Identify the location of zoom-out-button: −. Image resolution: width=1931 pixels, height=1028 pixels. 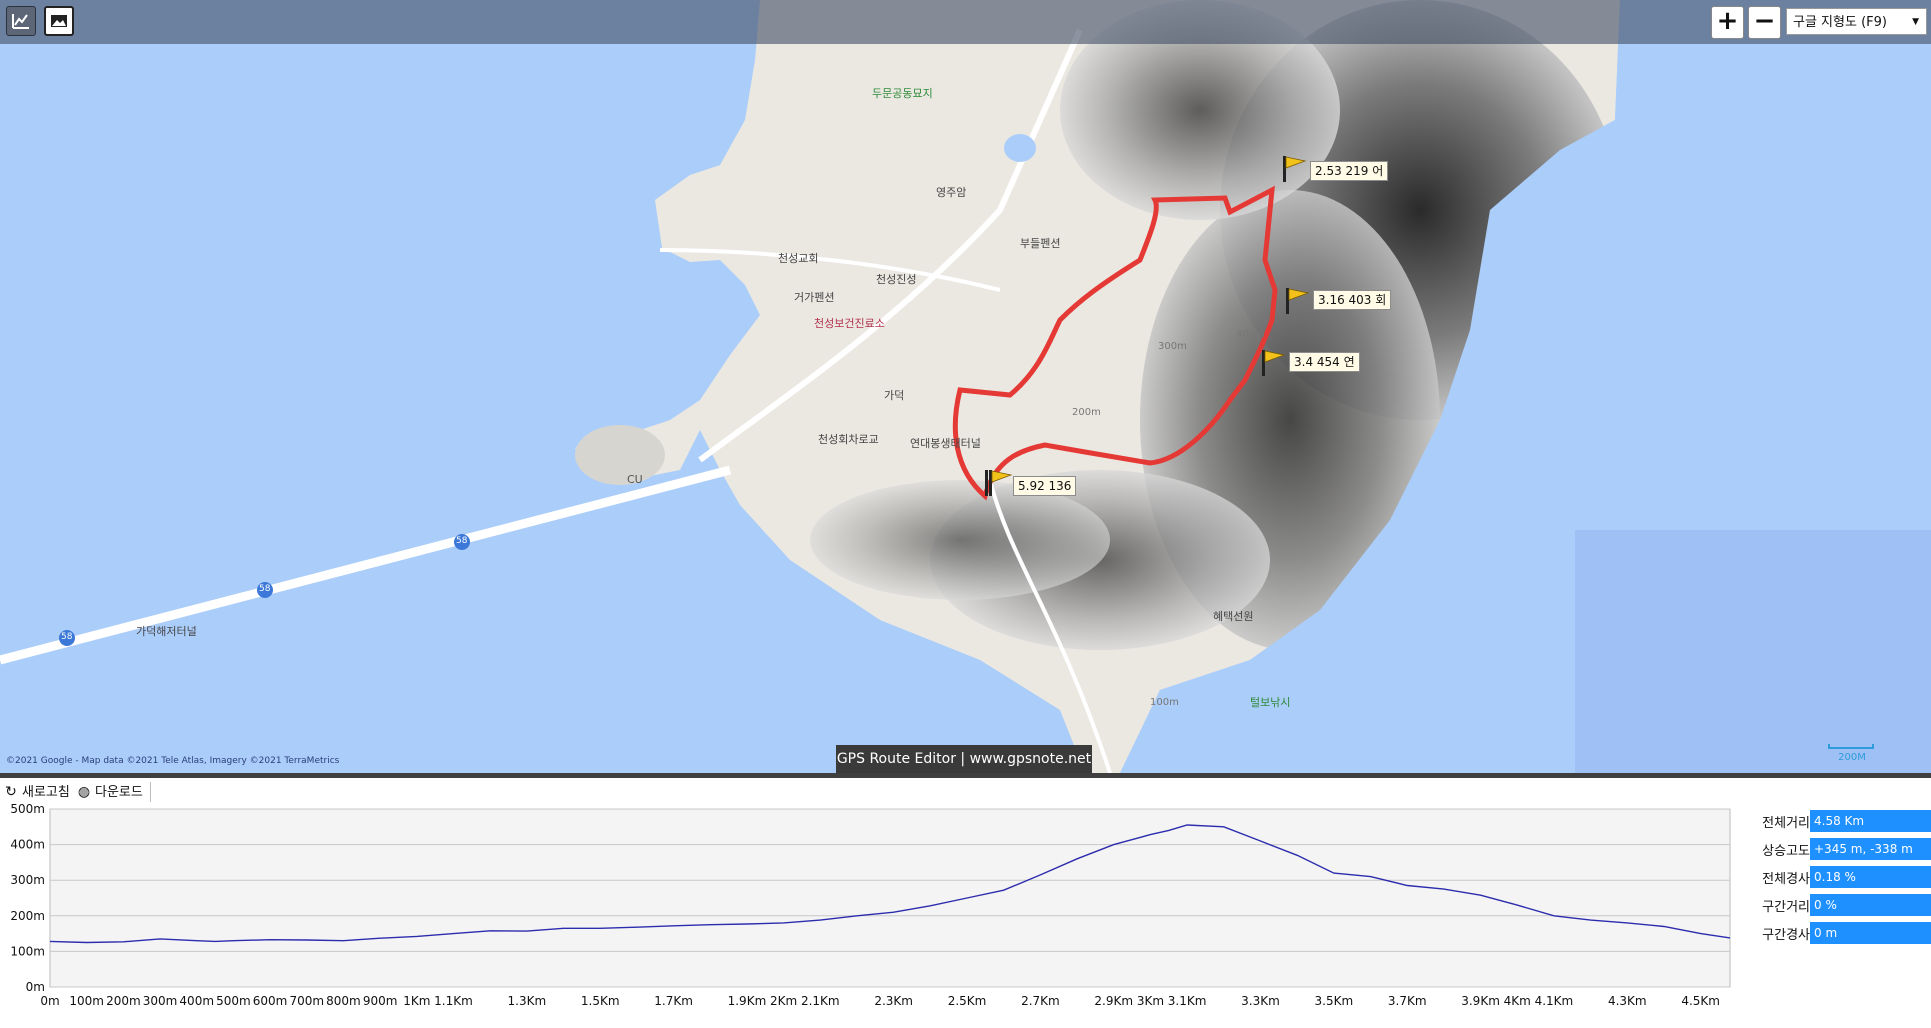
(1764, 22).